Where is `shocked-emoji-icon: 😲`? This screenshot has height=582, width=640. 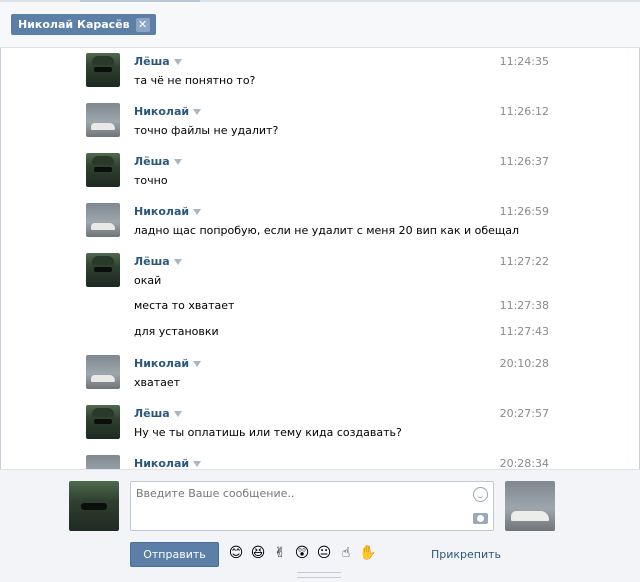 shocked-emoji-icon: 😲 is located at coordinates (302, 553).